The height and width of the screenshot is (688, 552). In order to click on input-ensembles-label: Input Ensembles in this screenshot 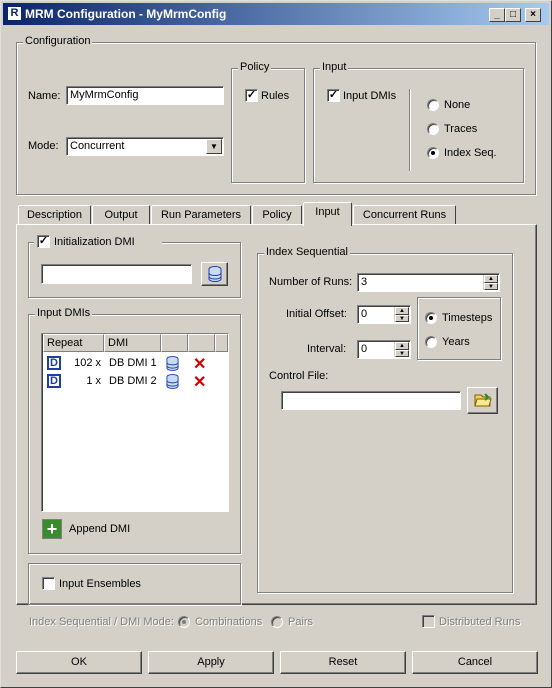, I will do `click(100, 584)`.